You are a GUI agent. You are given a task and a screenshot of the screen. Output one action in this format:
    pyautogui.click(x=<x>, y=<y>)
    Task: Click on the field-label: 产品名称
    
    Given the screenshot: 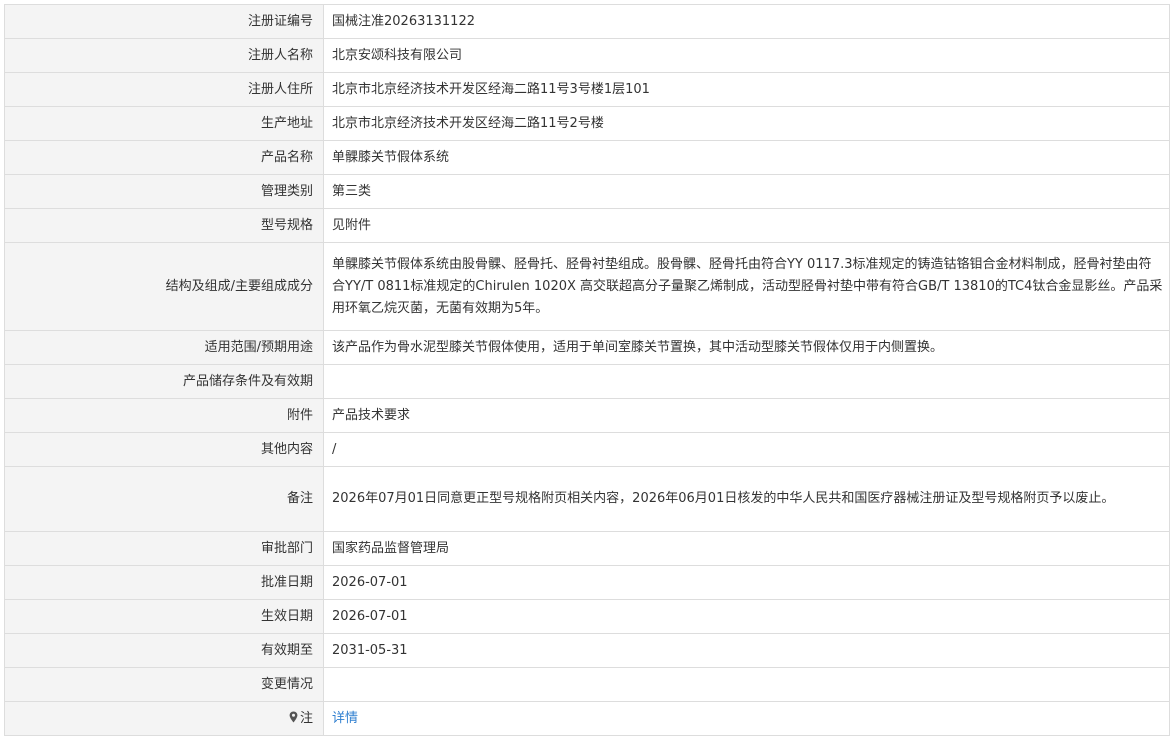 What is the action you would take?
    pyautogui.click(x=164, y=157)
    